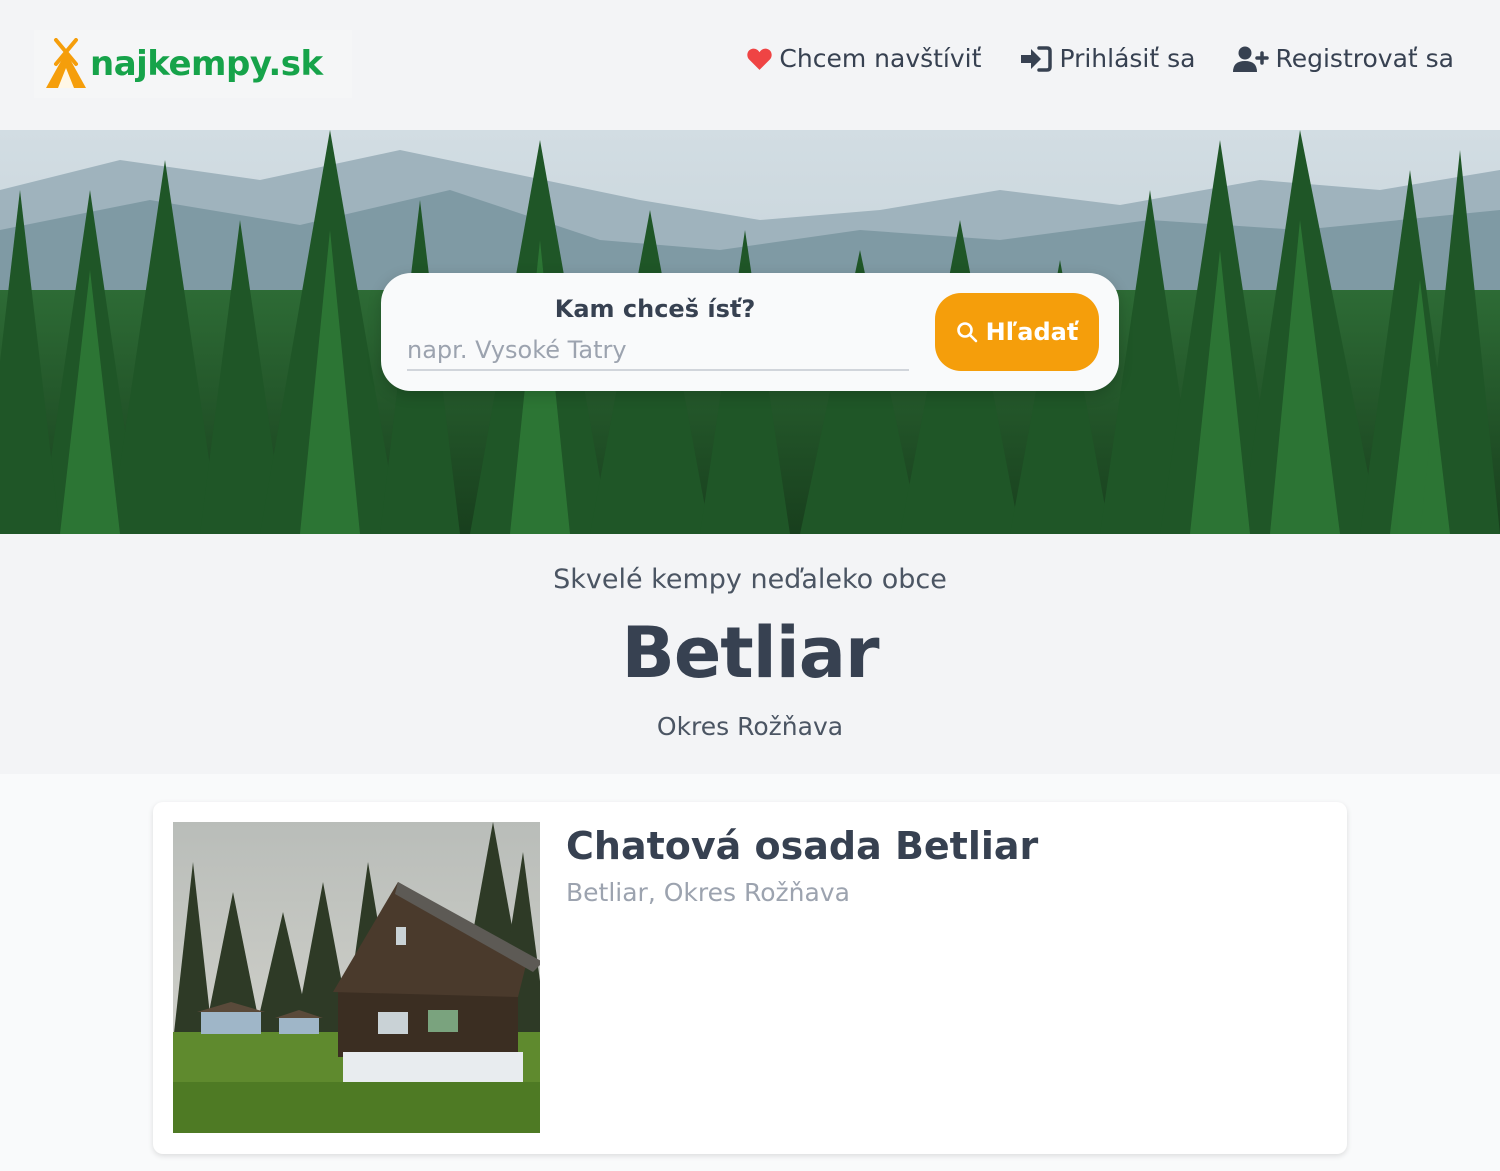 Image resolution: width=1500 pixels, height=1171 pixels. I want to click on register-link: Registrovať sa, so click(1343, 58).